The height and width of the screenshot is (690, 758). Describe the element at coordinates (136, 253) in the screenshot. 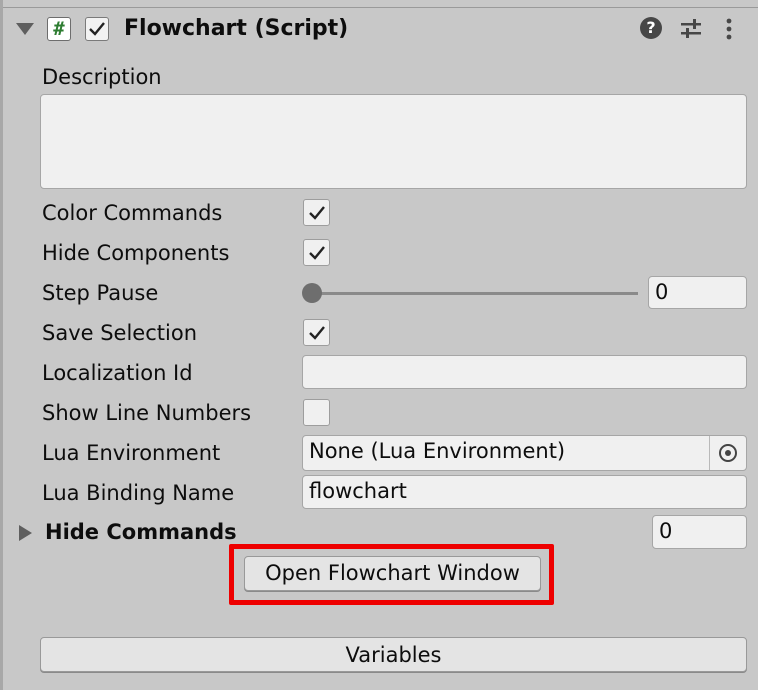

I see `hide-components-label: Hide Components` at that location.